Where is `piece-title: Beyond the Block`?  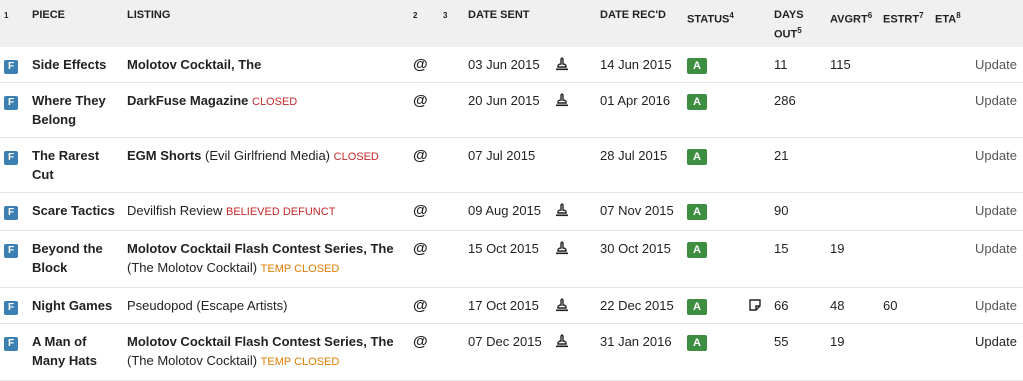 piece-title: Beyond the Block is located at coordinates (75, 259).